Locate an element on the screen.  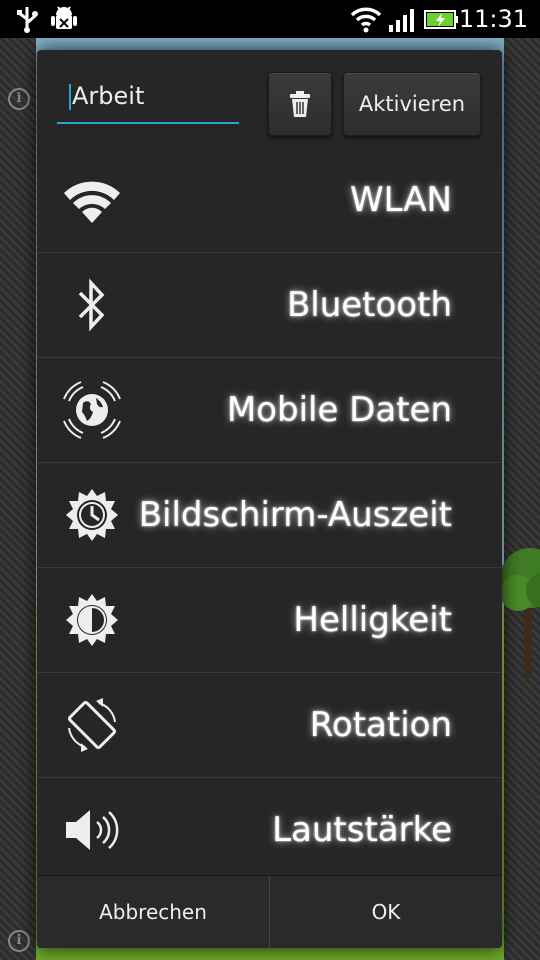
rotation-icon is located at coordinates (92, 725).